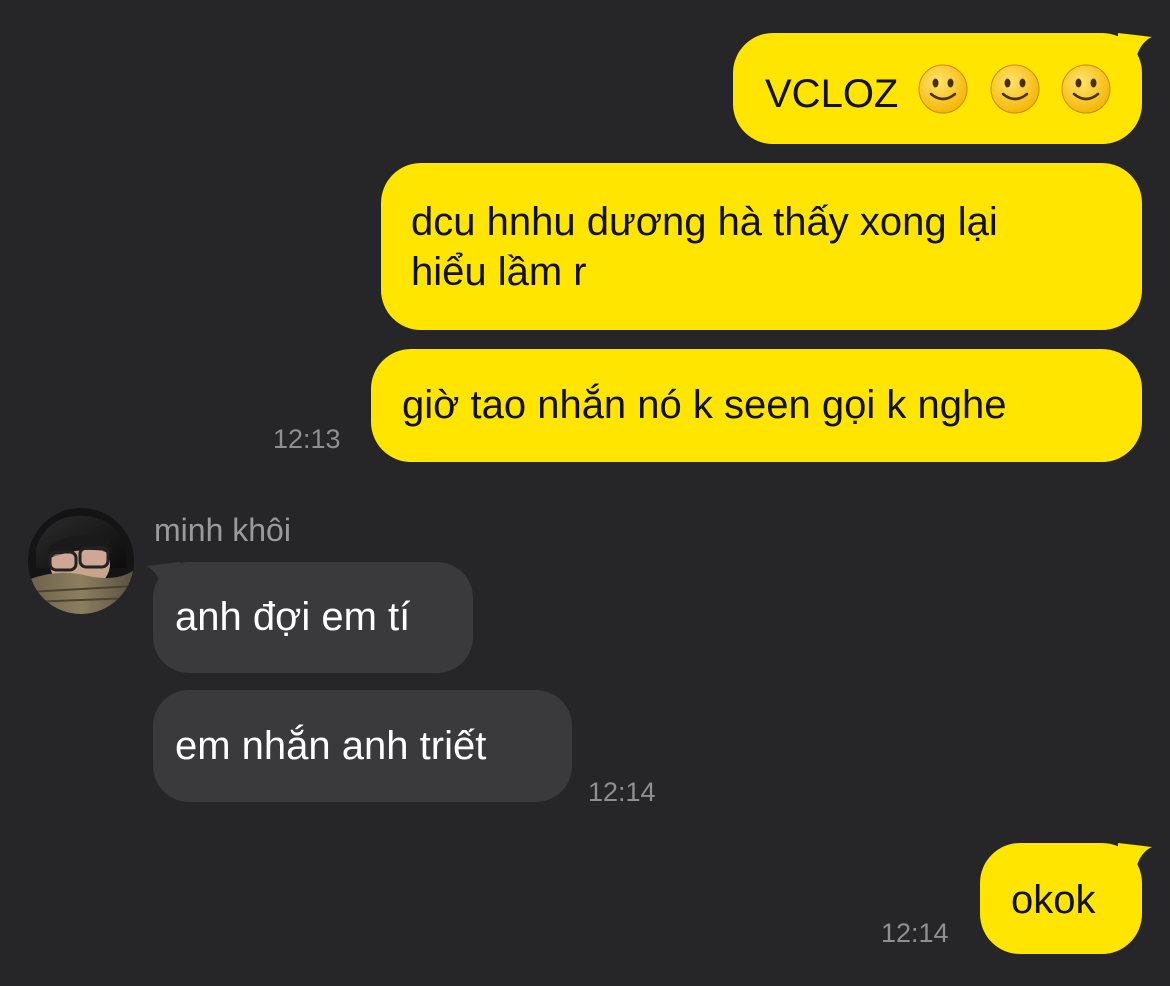  What do you see at coordinates (1053, 900) in the screenshot?
I see `message-text: okok` at bounding box center [1053, 900].